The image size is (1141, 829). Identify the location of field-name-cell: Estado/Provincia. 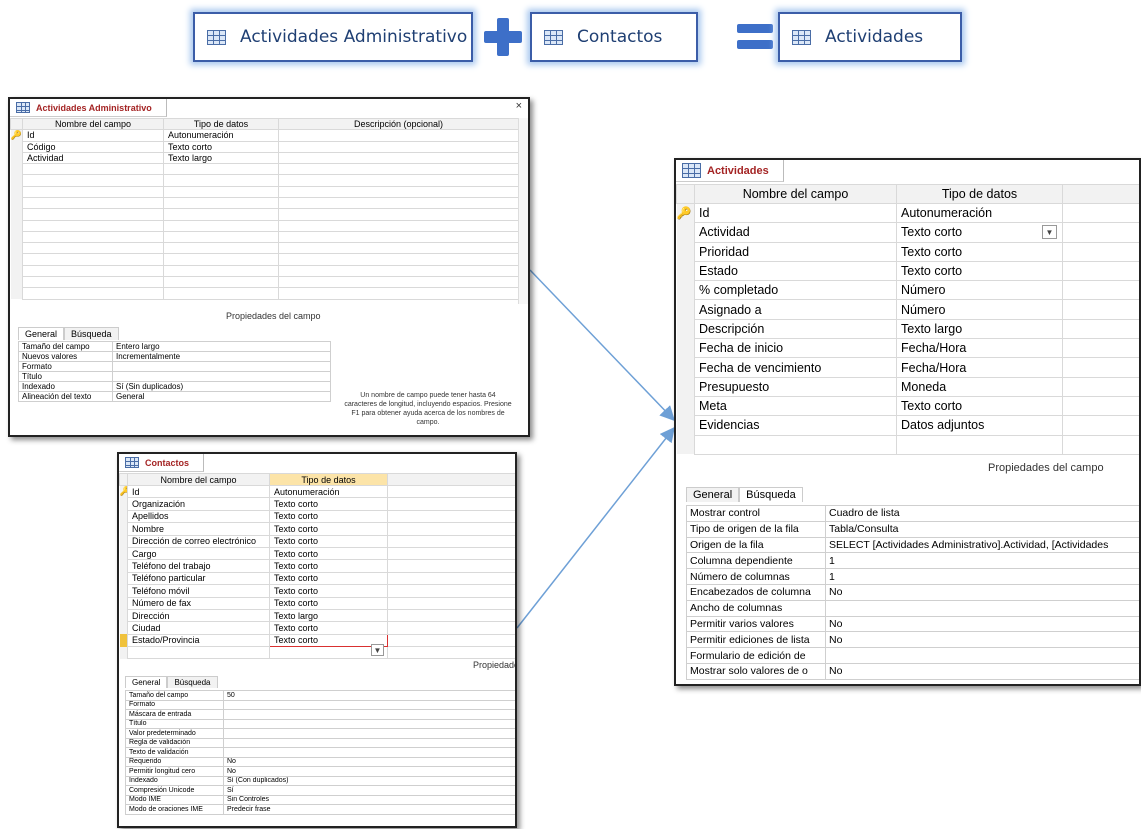
(198, 640).